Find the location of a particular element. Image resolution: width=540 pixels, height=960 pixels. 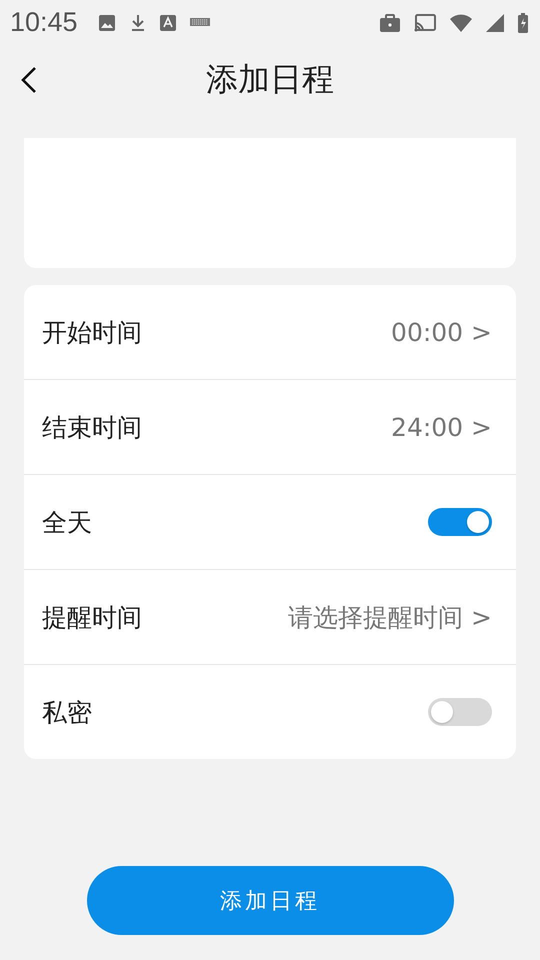

keyboard-icon is located at coordinates (200, 22).